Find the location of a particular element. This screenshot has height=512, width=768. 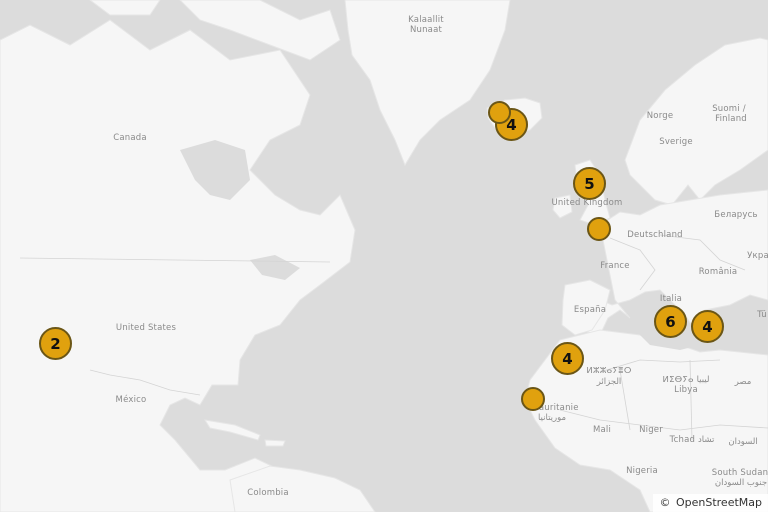

label-algeria-tifinagh: ⵍⵣⵣⴰⵢⴻⵔ is located at coordinates (609, 371).